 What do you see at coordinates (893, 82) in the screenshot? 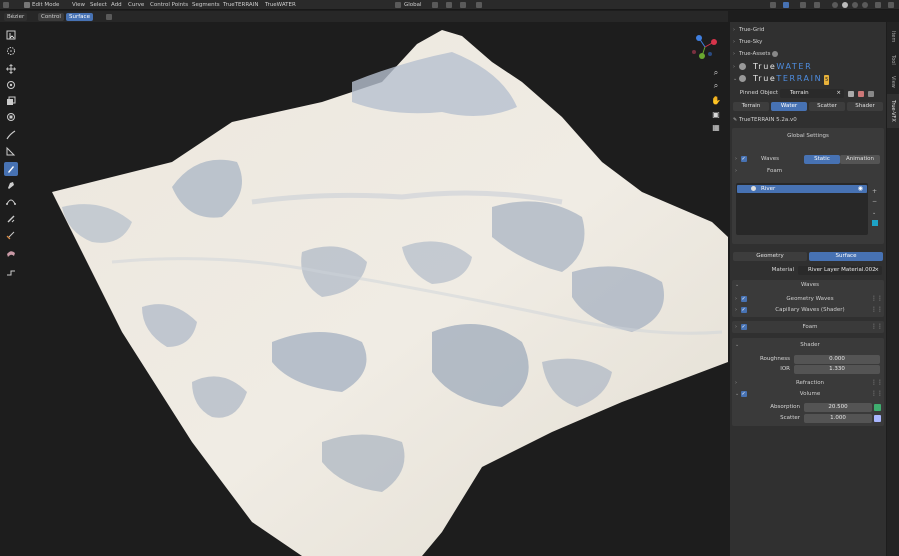
I see `tab-view: View` at bounding box center [893, 82].